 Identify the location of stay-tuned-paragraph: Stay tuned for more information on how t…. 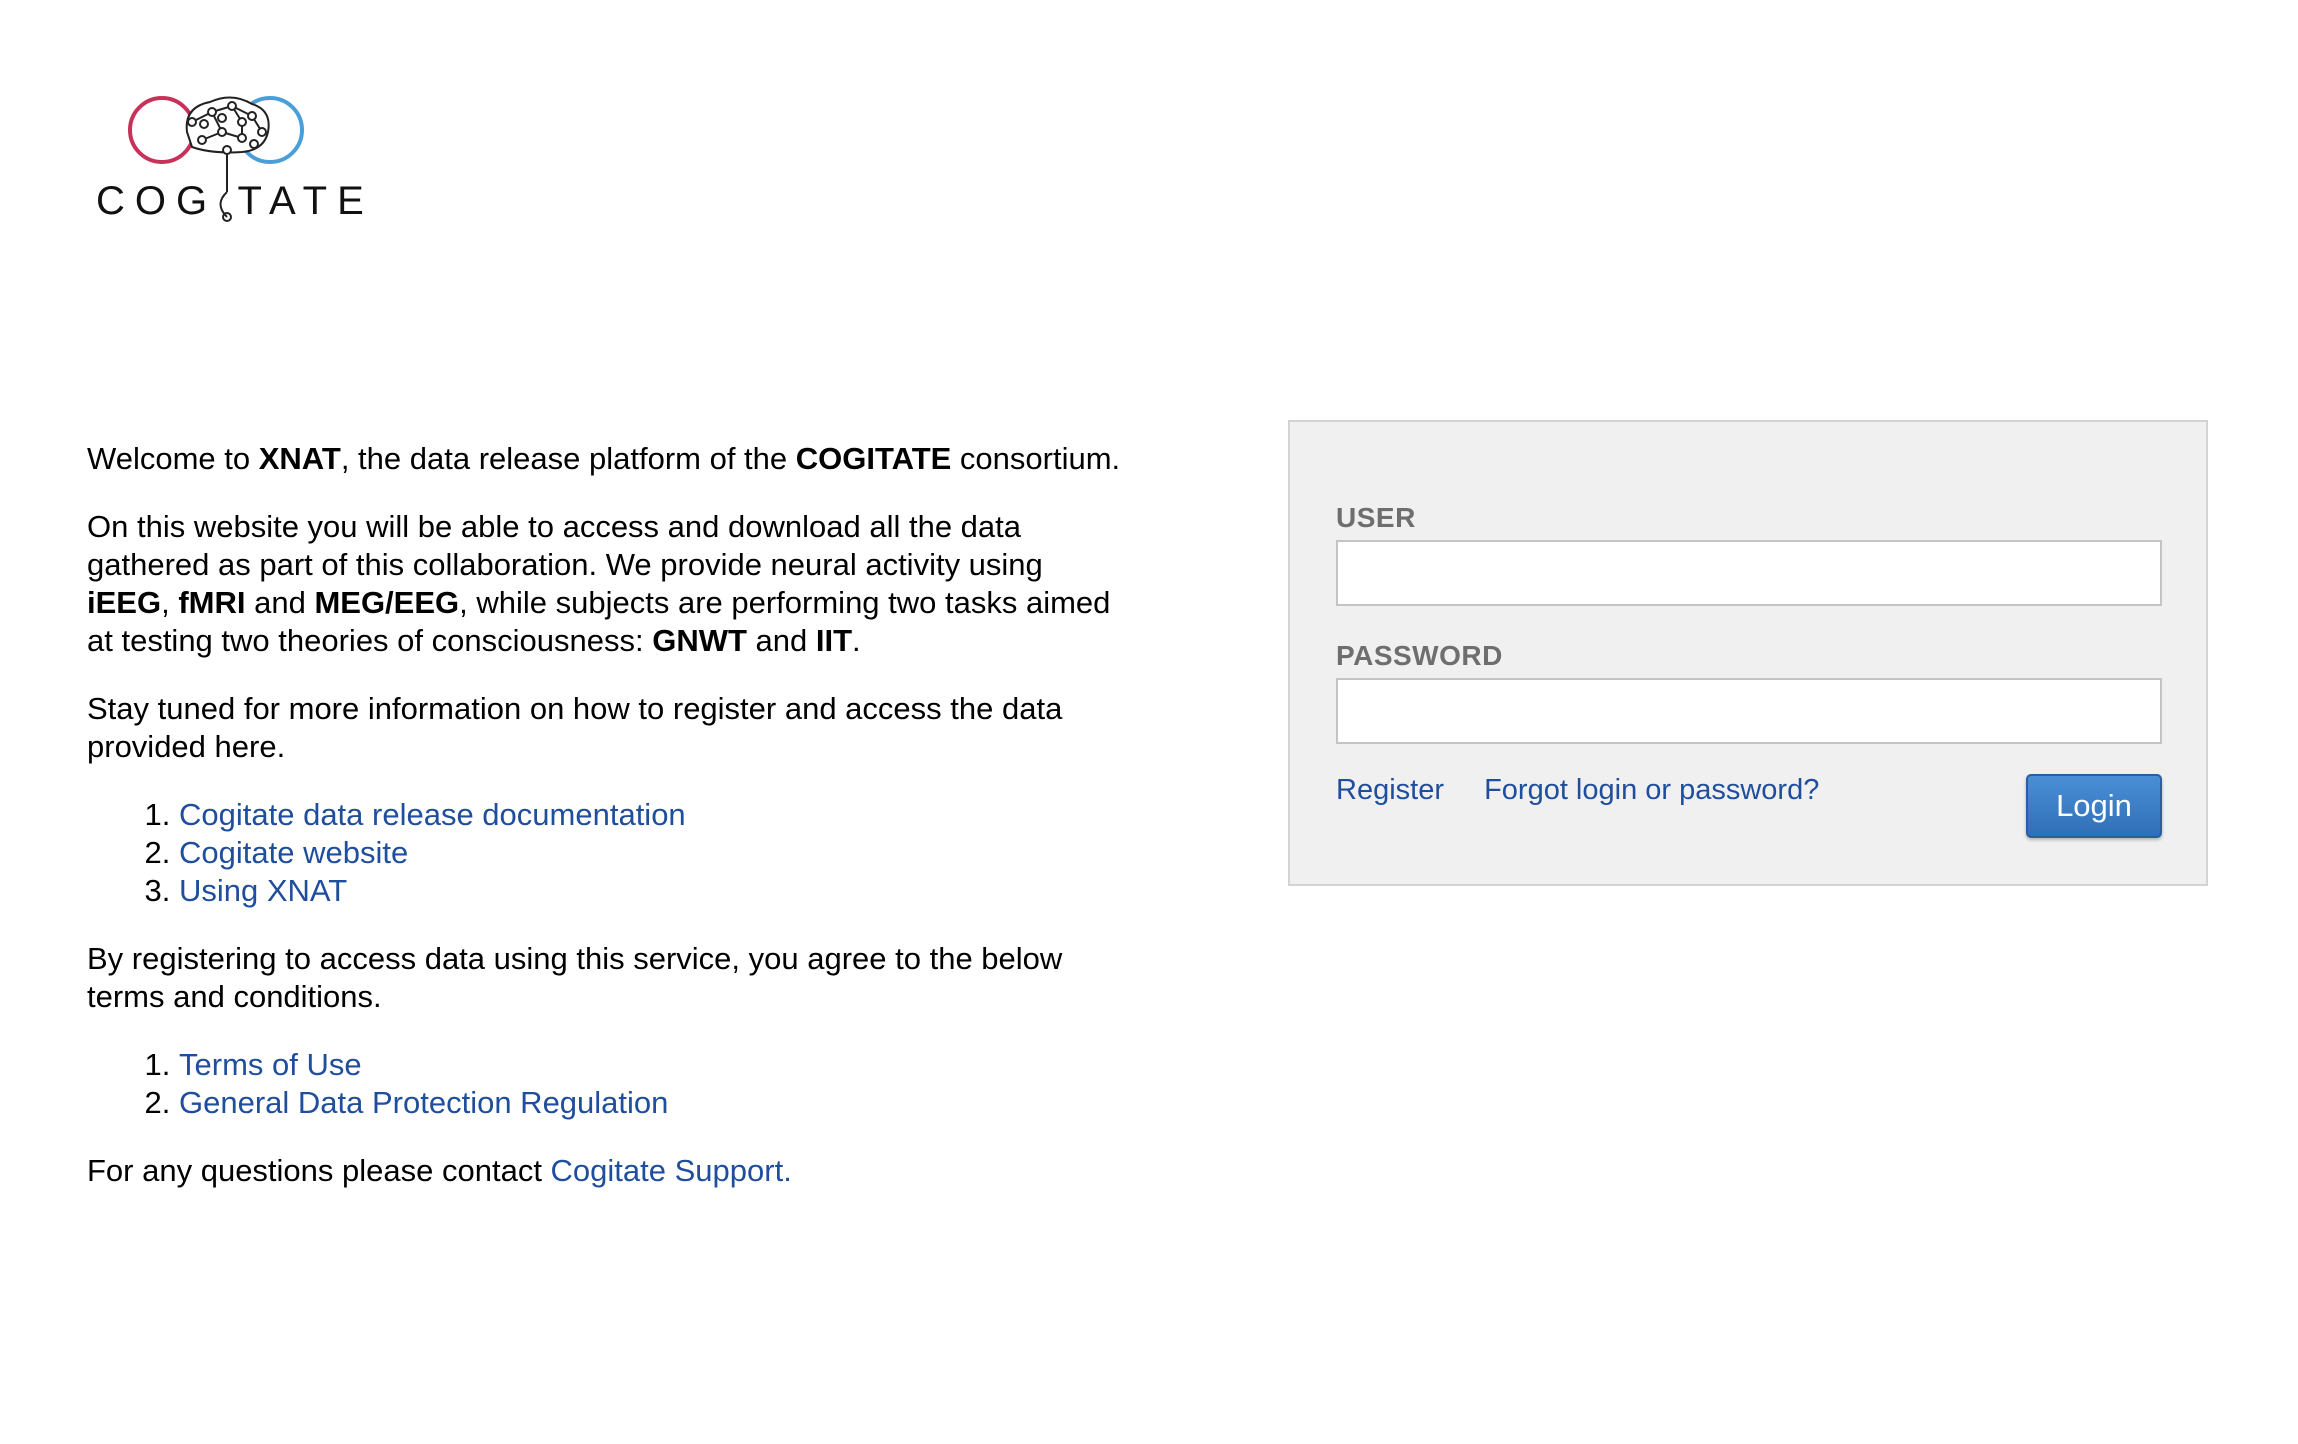
(575, 727).